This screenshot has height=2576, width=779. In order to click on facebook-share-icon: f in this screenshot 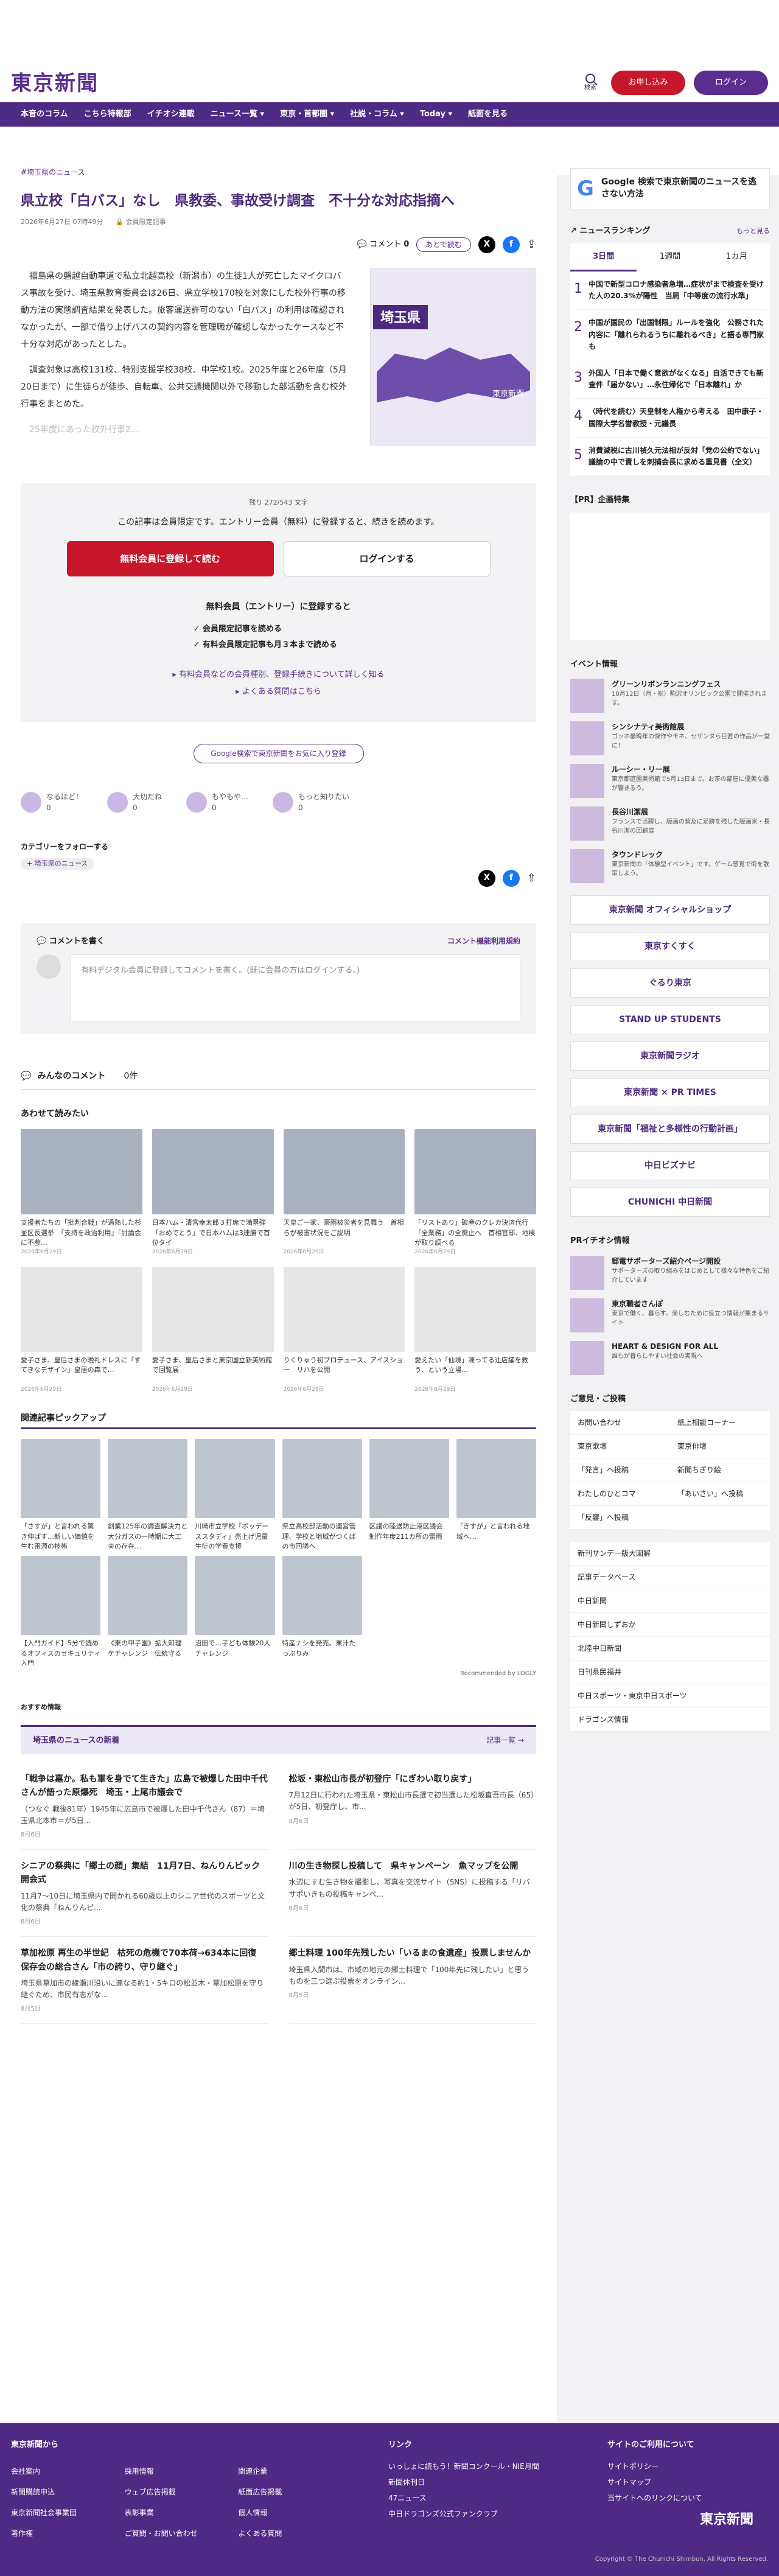, I will do `click(511, 244)`.